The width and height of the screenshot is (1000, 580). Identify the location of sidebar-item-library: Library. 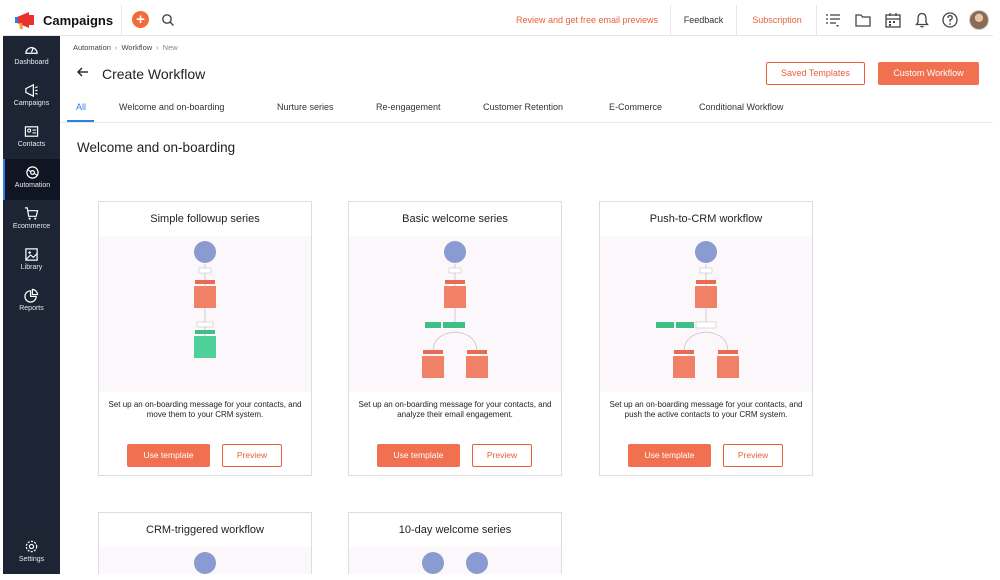
(31, 261).